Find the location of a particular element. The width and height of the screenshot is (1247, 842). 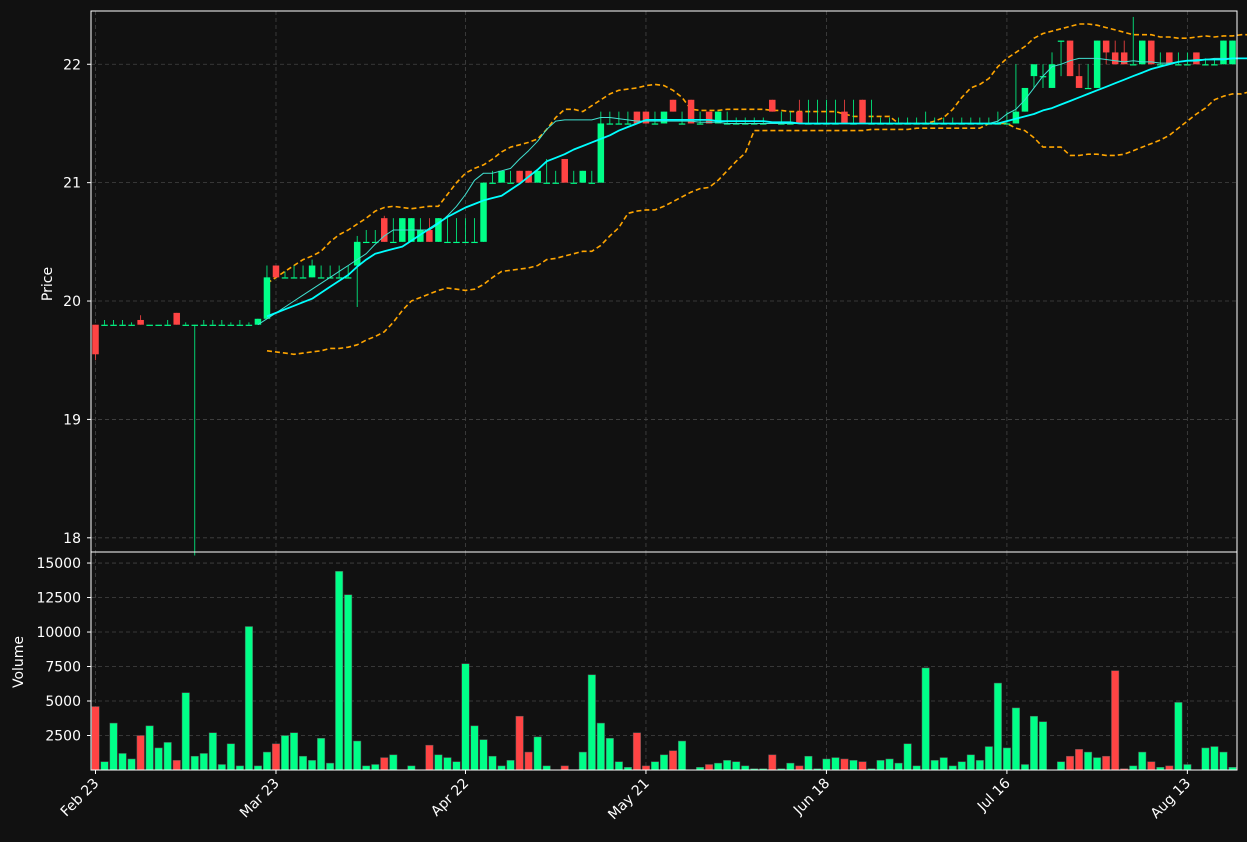

price-tick-label: 18 is located at coordinates (72, 539).